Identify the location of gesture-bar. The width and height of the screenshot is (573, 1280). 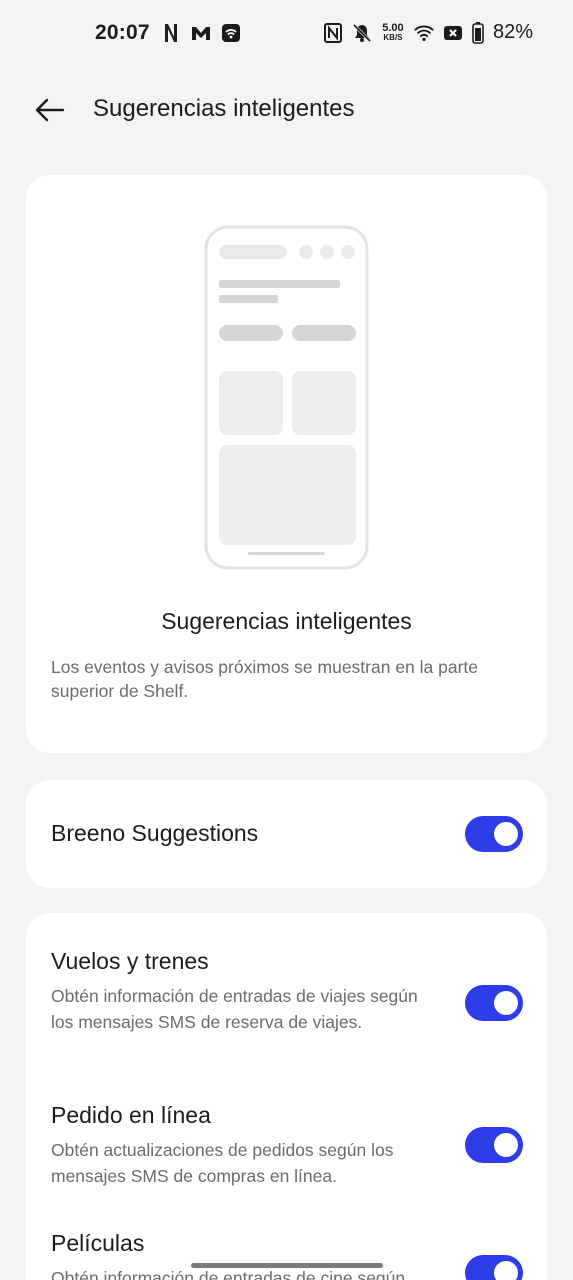
(287, 1265).